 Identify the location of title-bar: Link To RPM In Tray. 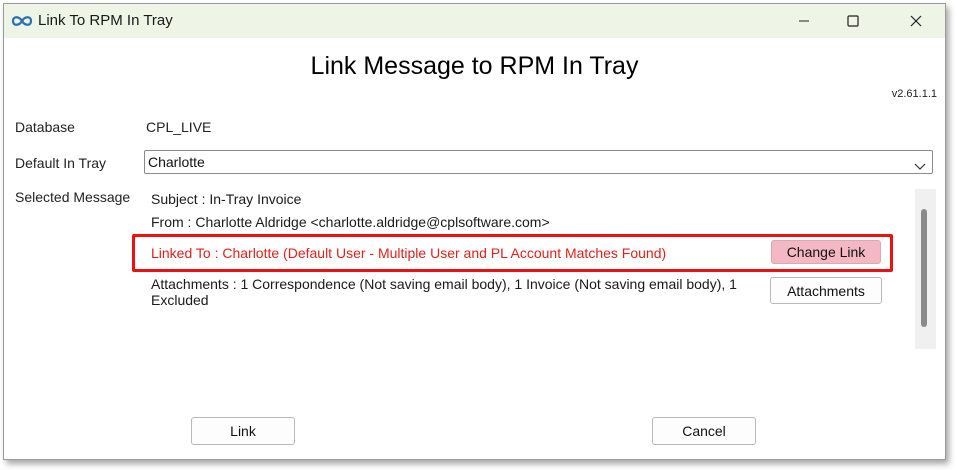
(474, 21).